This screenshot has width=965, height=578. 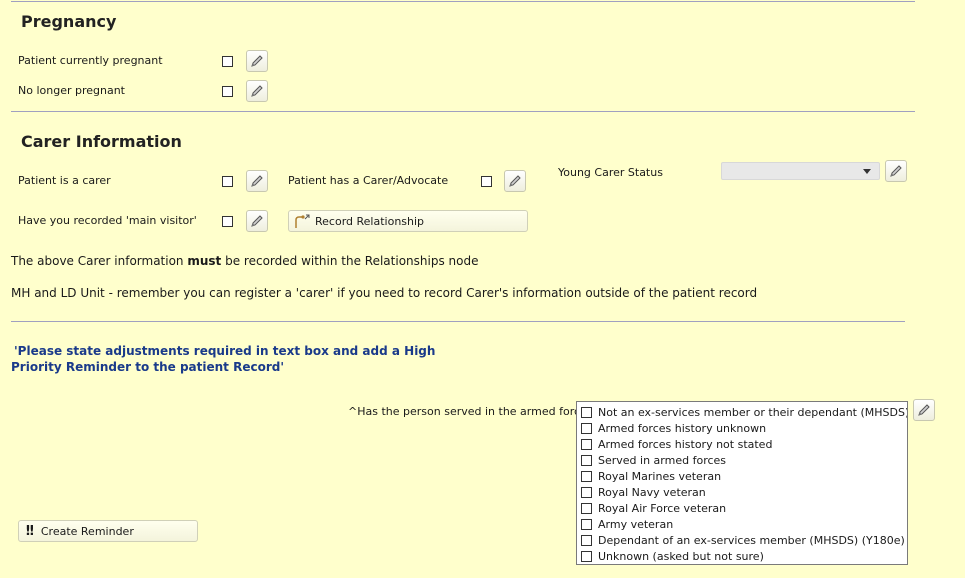 What do you see at coordinates (867, 171) in the screenshot?
I see `chevron-down-icon` at bounding box center [867, 171].